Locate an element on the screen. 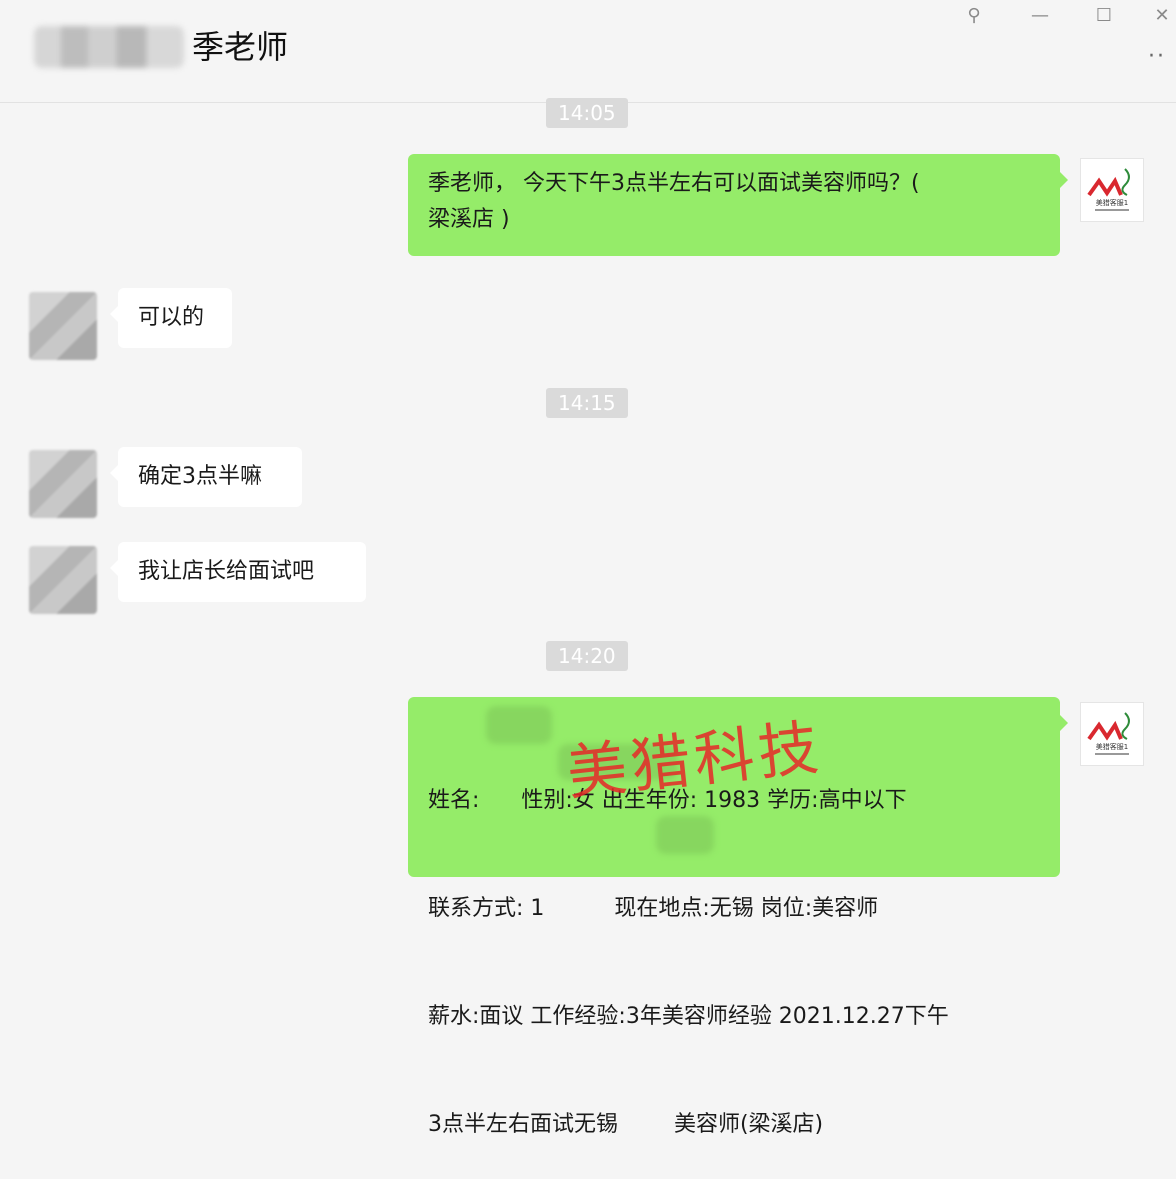 Image resolution: width=1176 pixels, height=1179 pixels. message-text: 3点半左右面试无锡 美容师(梁溪店) is located at coordinates (626, 1124).